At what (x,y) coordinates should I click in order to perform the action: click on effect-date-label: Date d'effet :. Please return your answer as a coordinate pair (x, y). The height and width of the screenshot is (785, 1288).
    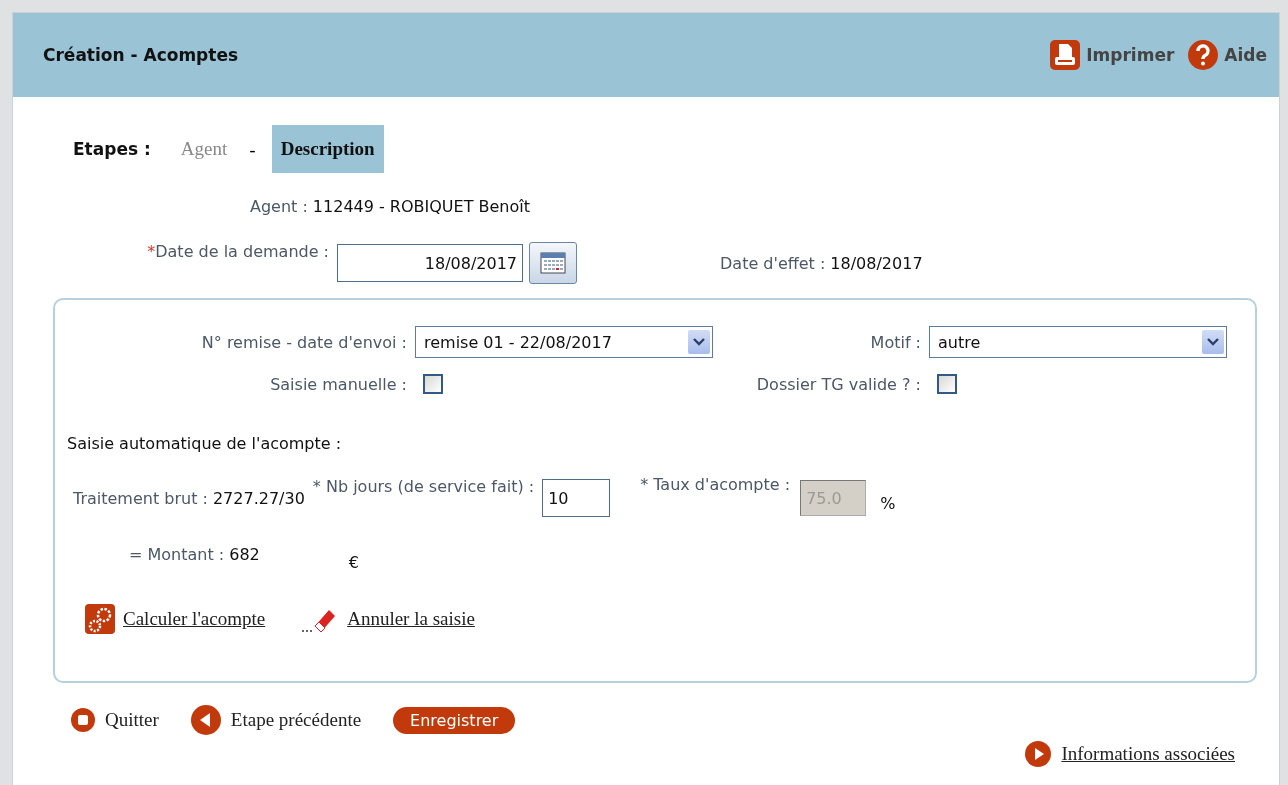
    Looking at the image, I should click on (773, 263).